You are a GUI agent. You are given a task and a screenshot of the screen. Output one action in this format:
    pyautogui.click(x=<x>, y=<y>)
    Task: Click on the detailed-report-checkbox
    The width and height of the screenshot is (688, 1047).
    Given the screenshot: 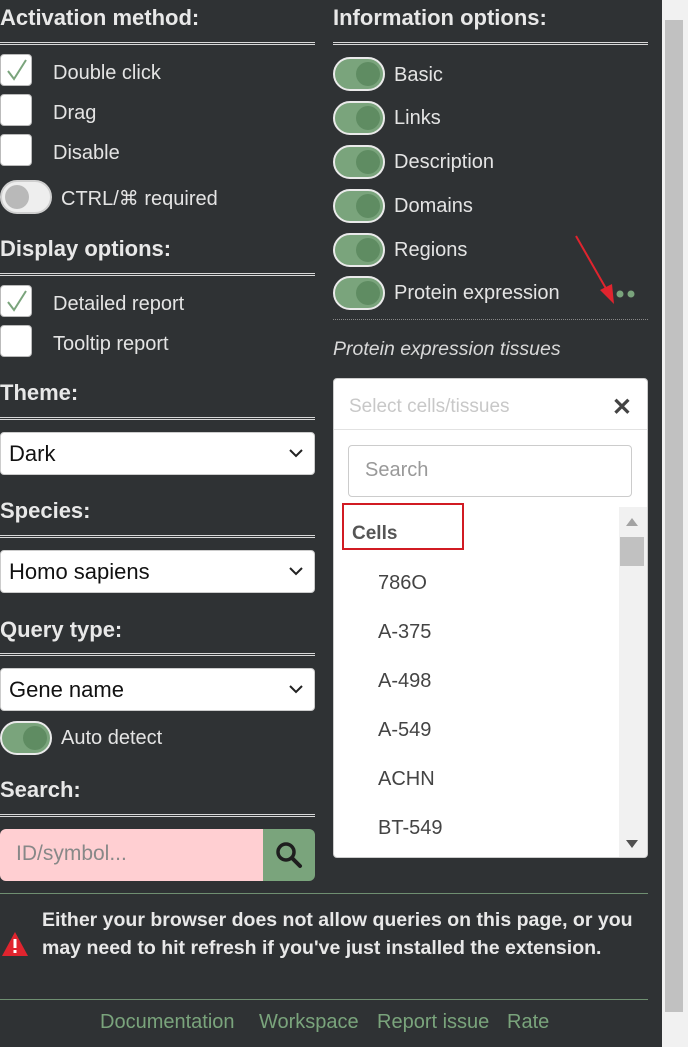 What is the action you would take?
    pyautogui.click(x=16, y=301)
    